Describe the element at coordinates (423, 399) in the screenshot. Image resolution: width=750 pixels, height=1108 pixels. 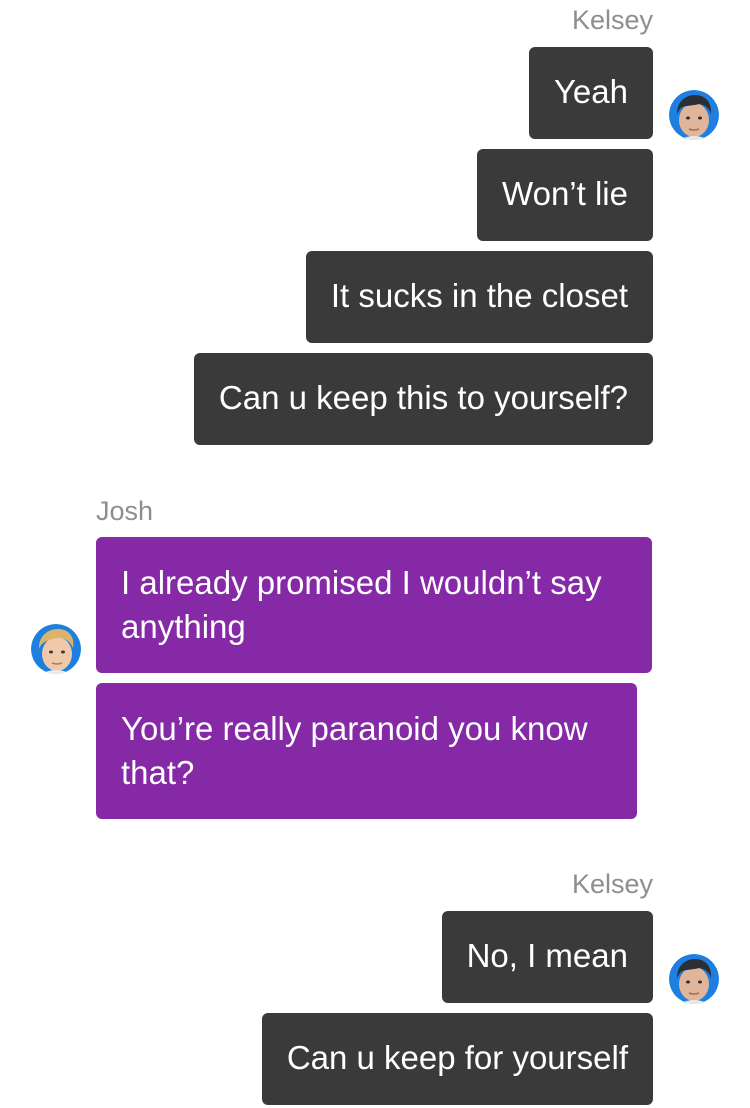
I see `chat-bubble-outgoing: Can u keep this to yourself?` at that location.